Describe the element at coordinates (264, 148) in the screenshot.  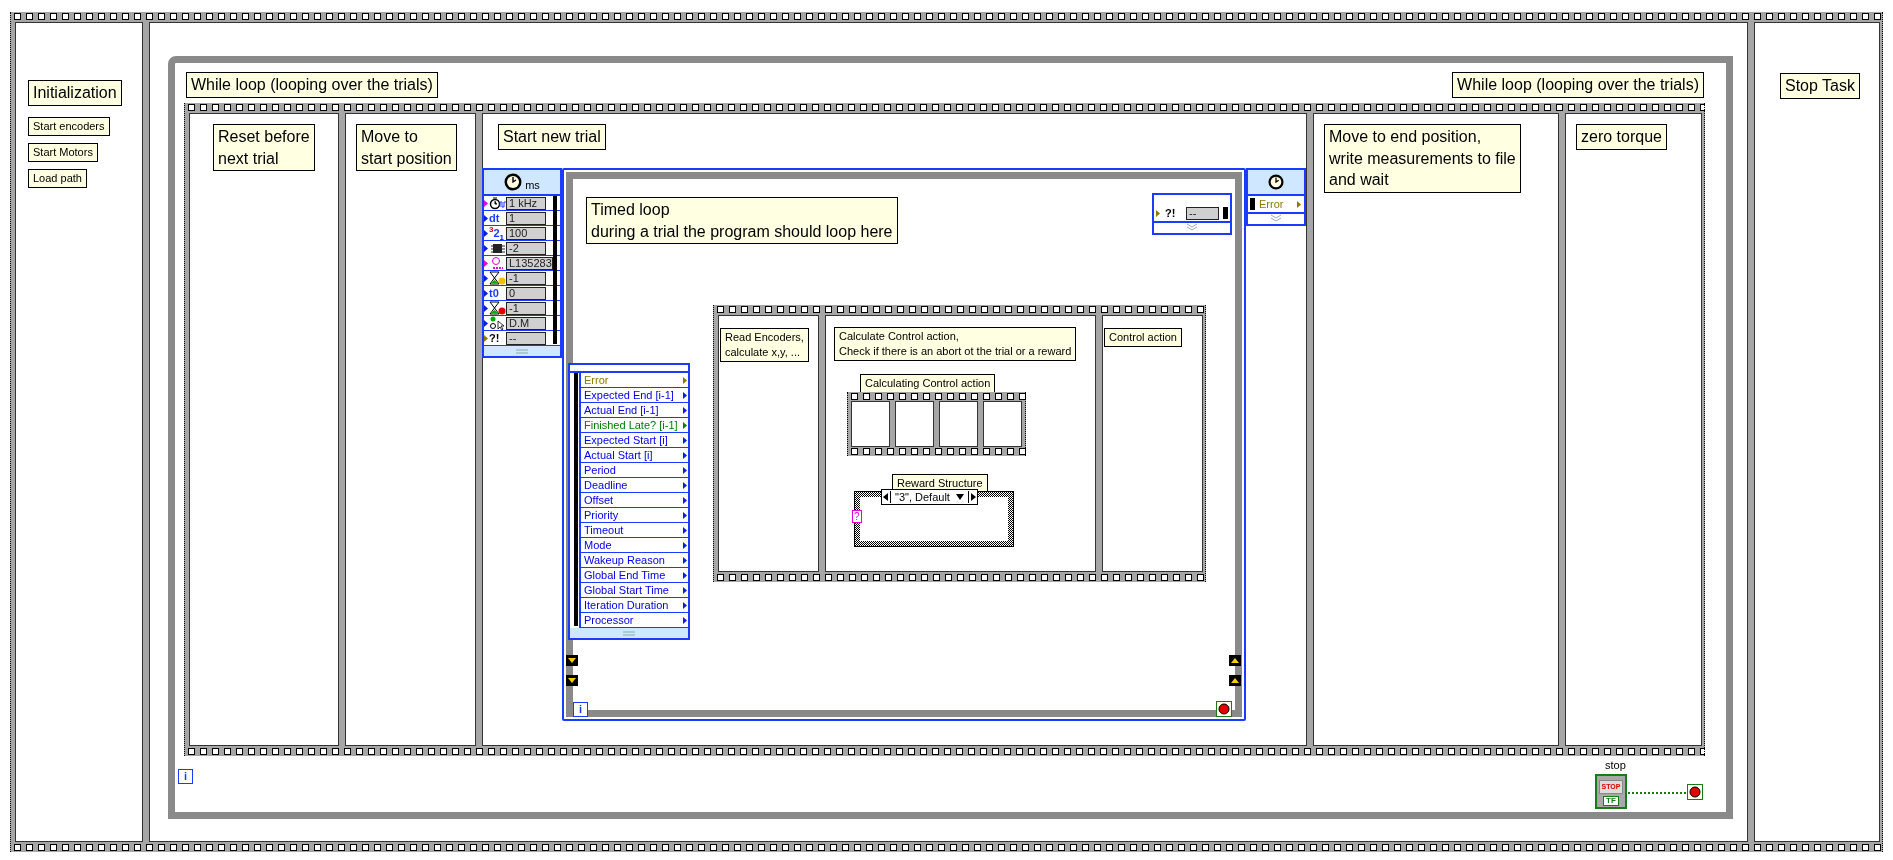
I see `frame-label: Reset before next trial` at that location.